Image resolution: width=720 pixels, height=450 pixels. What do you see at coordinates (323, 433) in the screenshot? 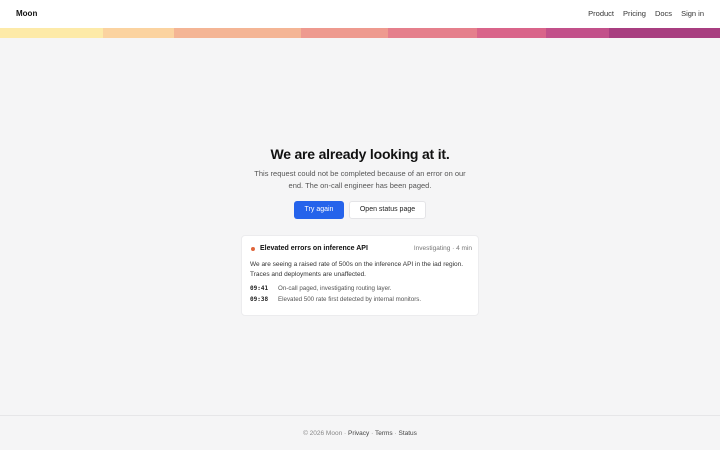
I see `copyright-text: © 2026 Moon` at bounding box center [323, 433].